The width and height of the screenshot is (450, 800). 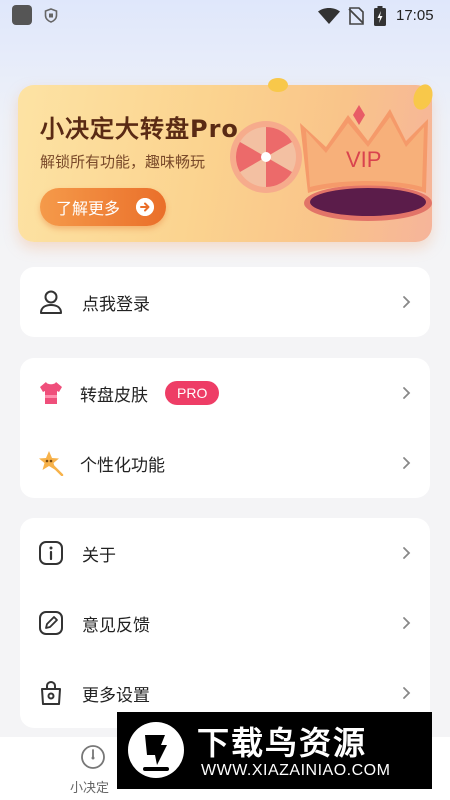 I want to click on account-card: 点我登录, so click(x=225, y=302).